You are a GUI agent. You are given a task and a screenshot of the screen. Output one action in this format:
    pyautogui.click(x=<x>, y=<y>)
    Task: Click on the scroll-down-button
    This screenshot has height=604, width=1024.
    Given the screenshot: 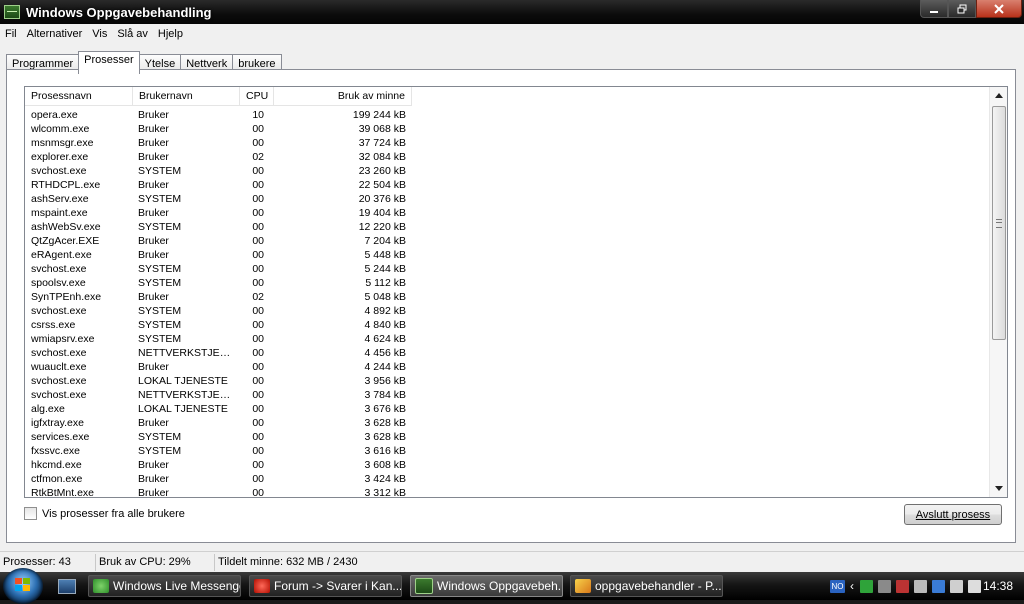 What is the action you would take?
    pyautogui.click(x=998, y=488)
    